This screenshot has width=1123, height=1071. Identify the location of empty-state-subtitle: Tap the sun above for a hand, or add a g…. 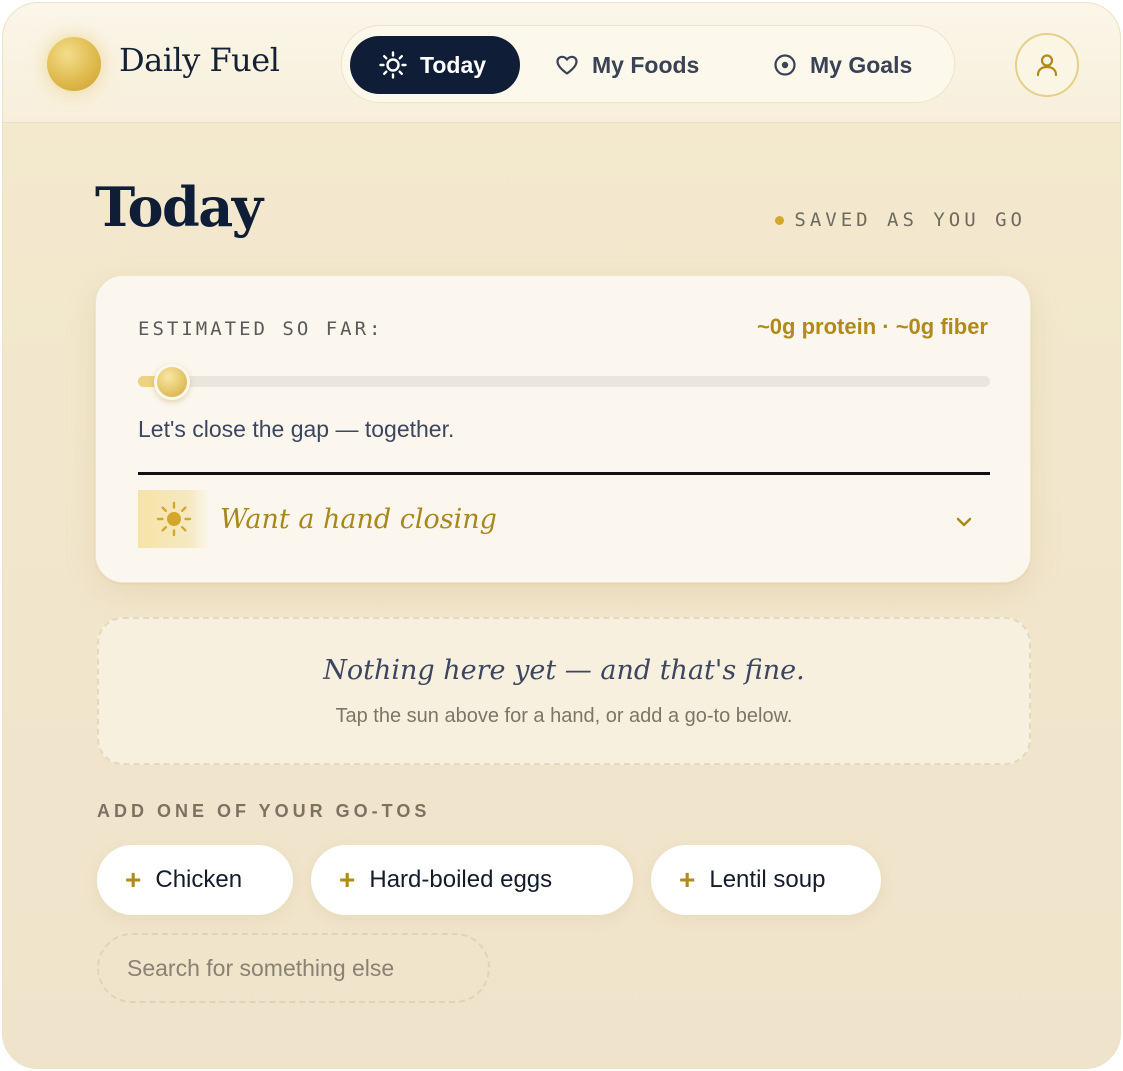
(564, 716).